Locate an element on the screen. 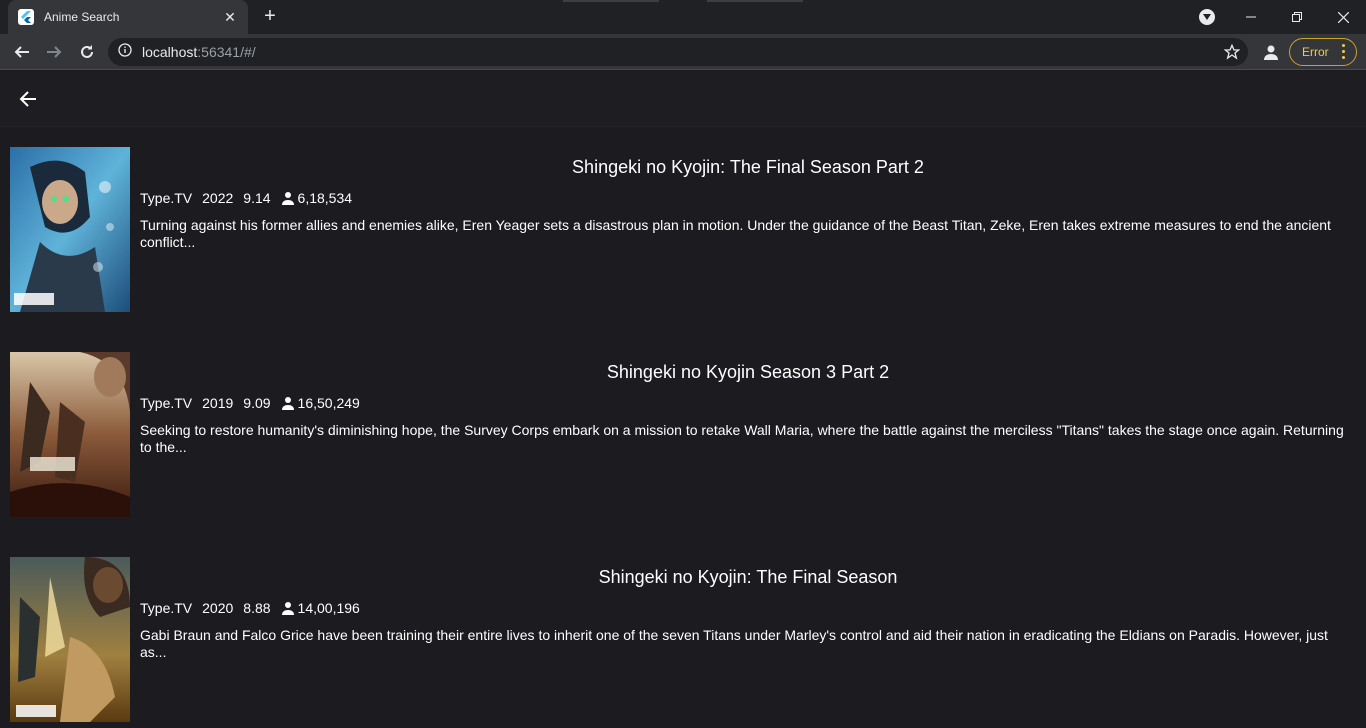  browser-toolbar: localhost:56341/#/ is located at coordinates (683, 52).